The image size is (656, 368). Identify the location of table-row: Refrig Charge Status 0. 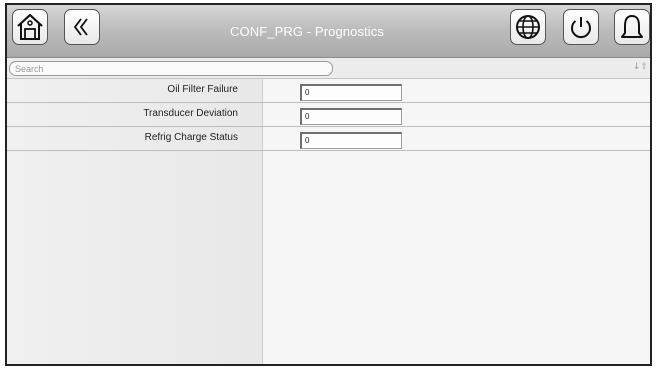
(328, 139).